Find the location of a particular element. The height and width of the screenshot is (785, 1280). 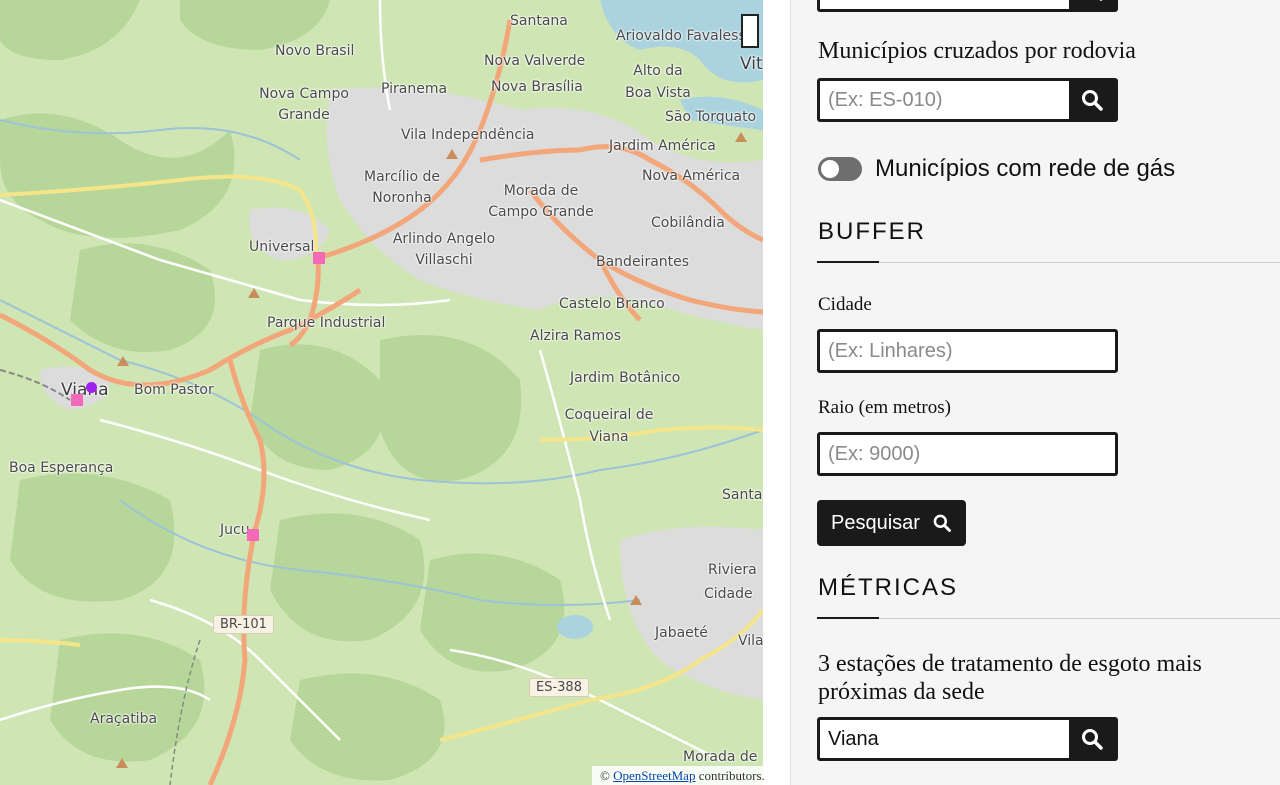

place-label: Riviera is located at coordinates (732, 570).